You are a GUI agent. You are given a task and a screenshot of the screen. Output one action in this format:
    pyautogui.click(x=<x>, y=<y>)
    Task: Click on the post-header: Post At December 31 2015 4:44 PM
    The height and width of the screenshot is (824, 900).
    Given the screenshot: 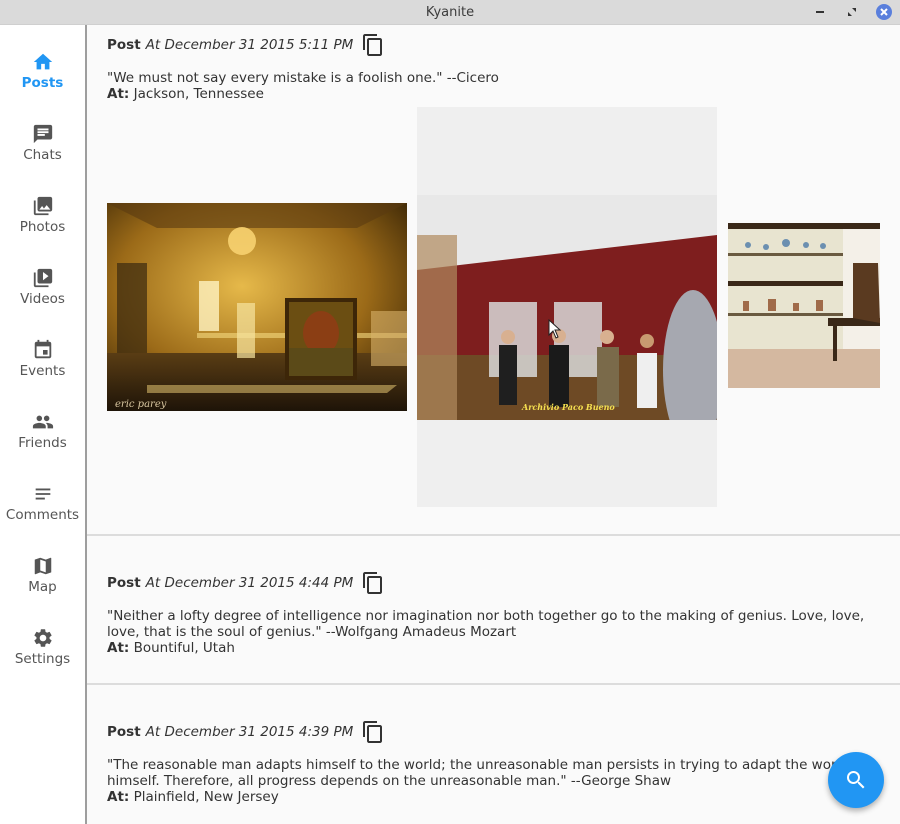 What is the action you would take?
    pyautogui.click(x=246, y=583)
    